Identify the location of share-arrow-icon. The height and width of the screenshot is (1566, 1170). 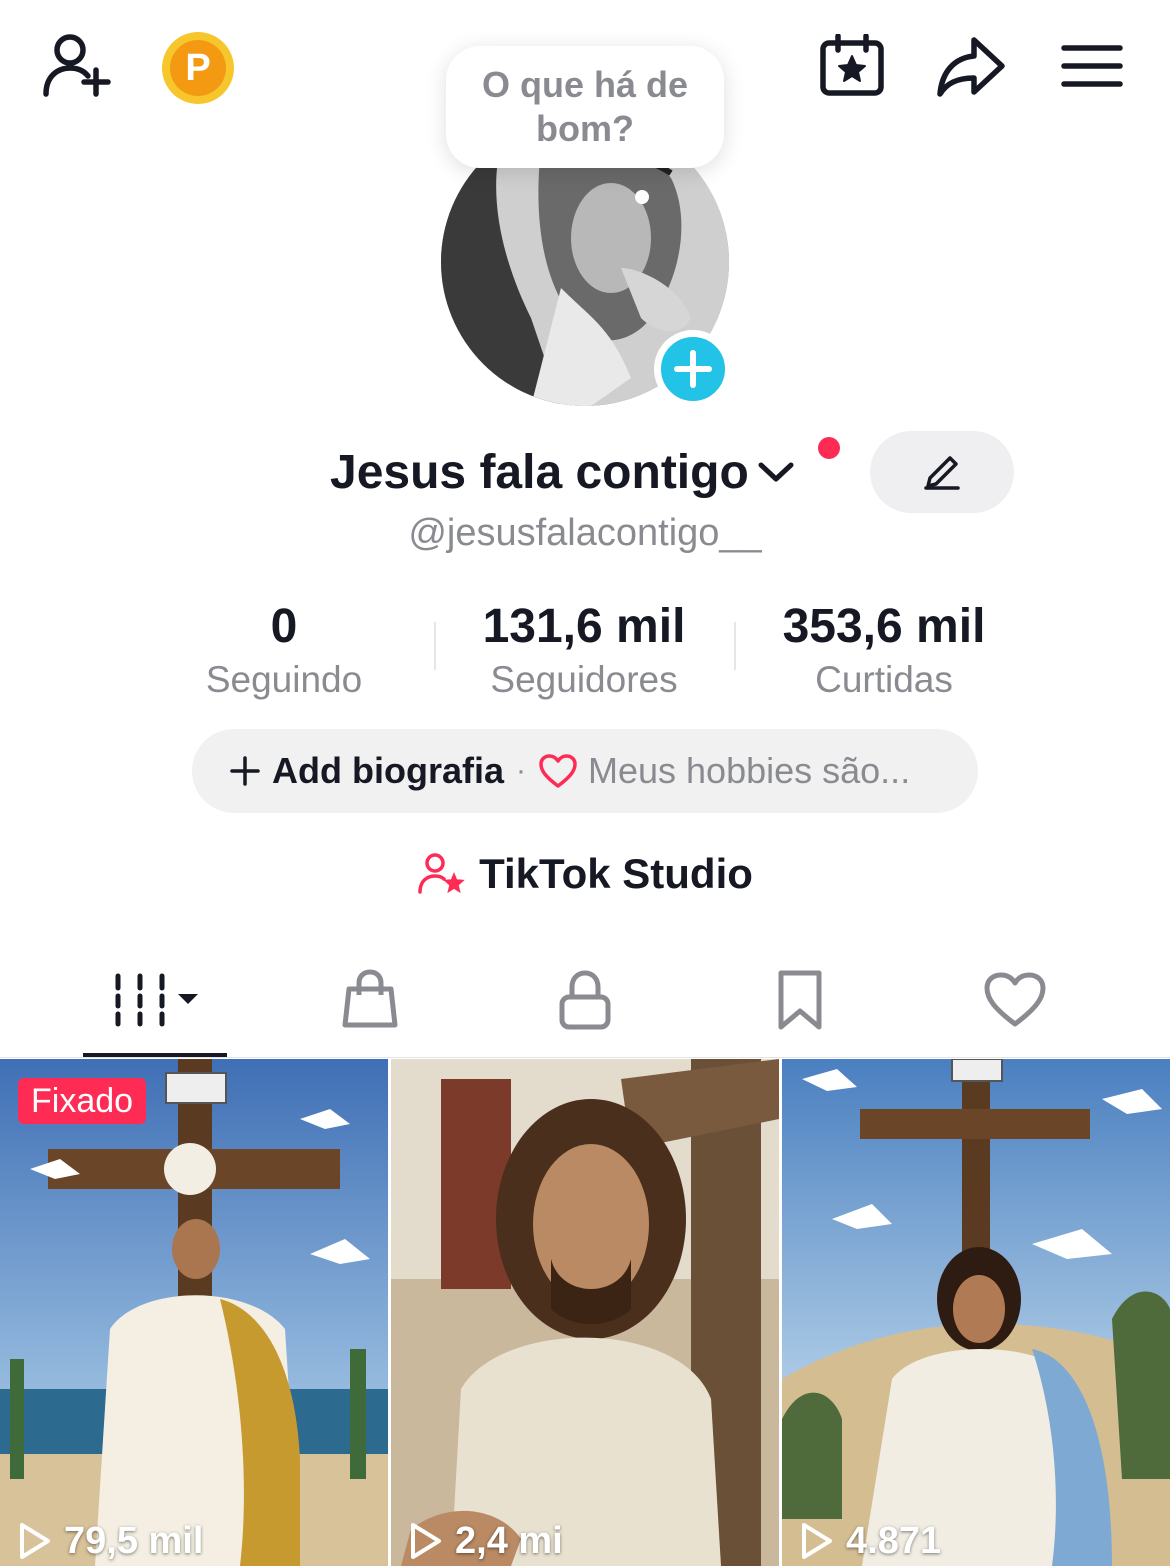
(971, 67).